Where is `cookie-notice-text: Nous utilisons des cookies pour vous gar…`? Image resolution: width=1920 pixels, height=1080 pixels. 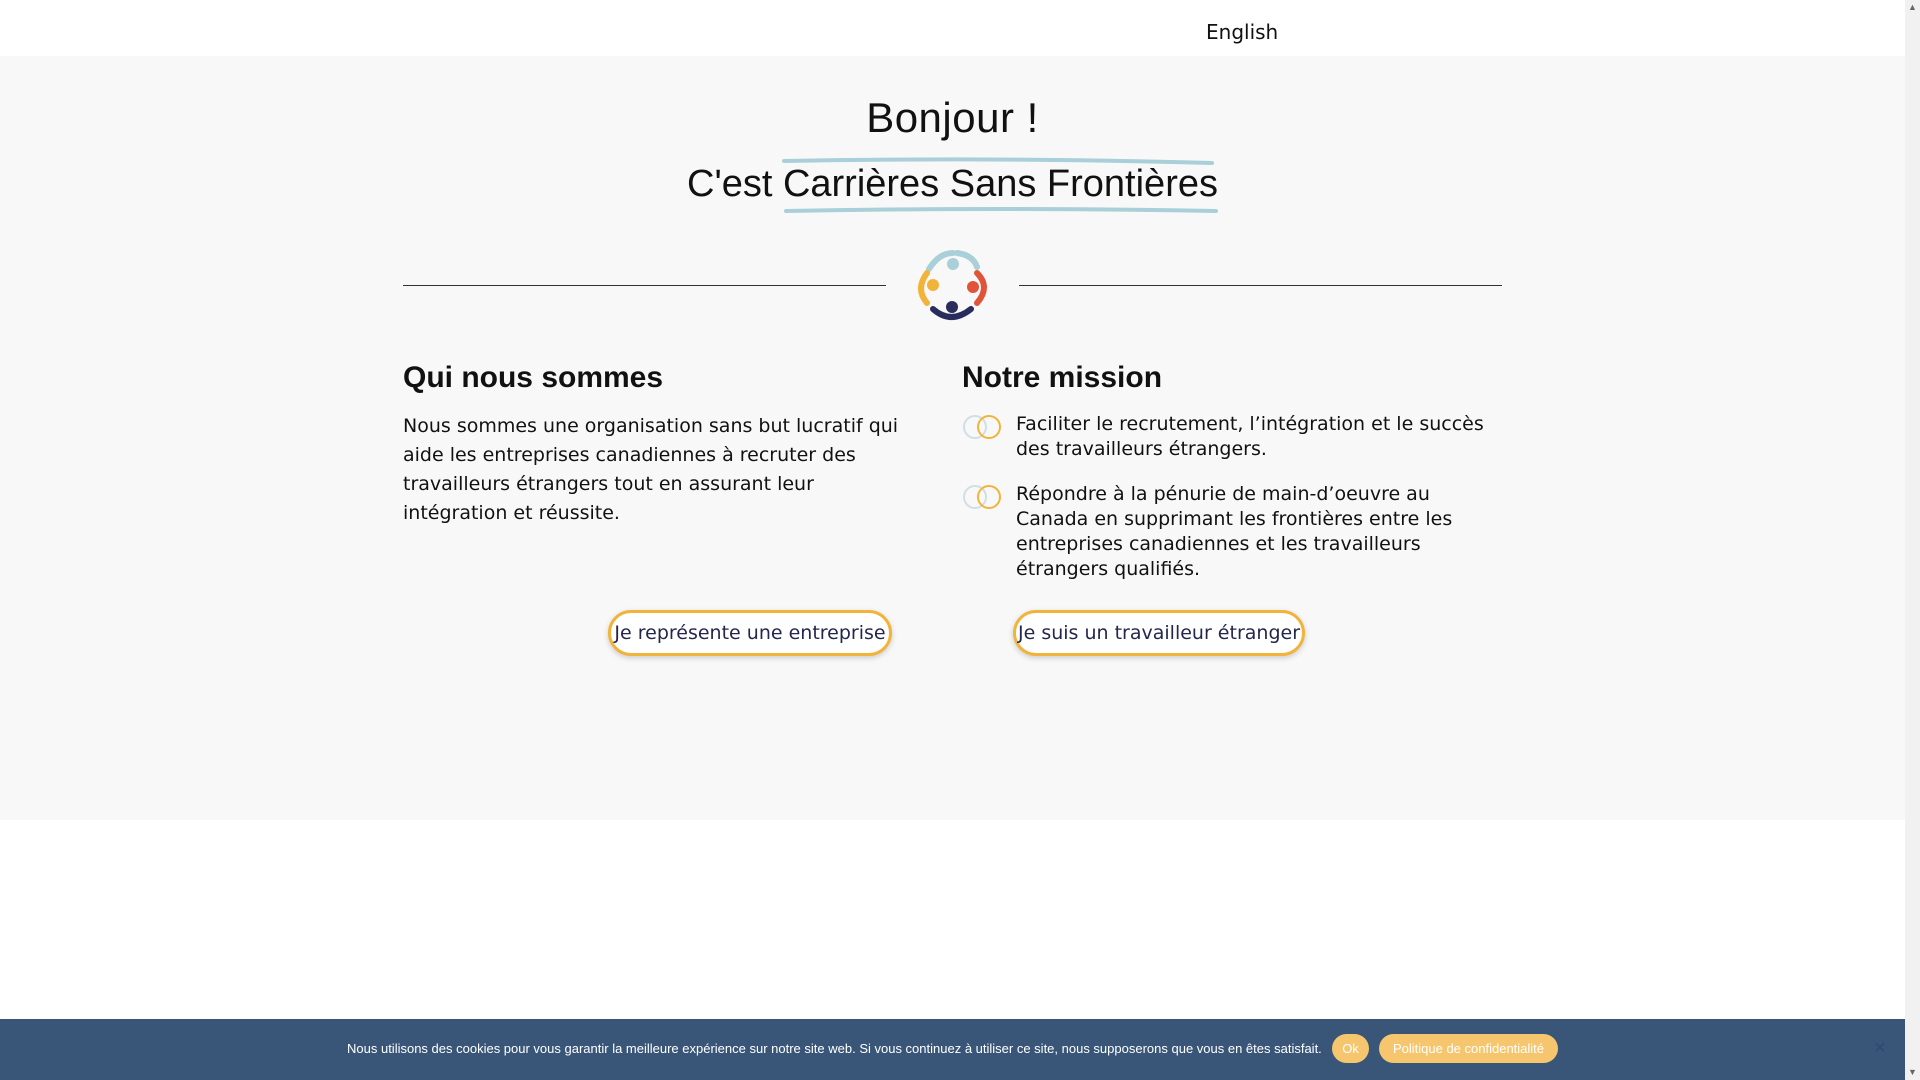
cookie-notice-text: Nous utilisons des cookies pour vous gar… is located at coordinates (834, 1048).